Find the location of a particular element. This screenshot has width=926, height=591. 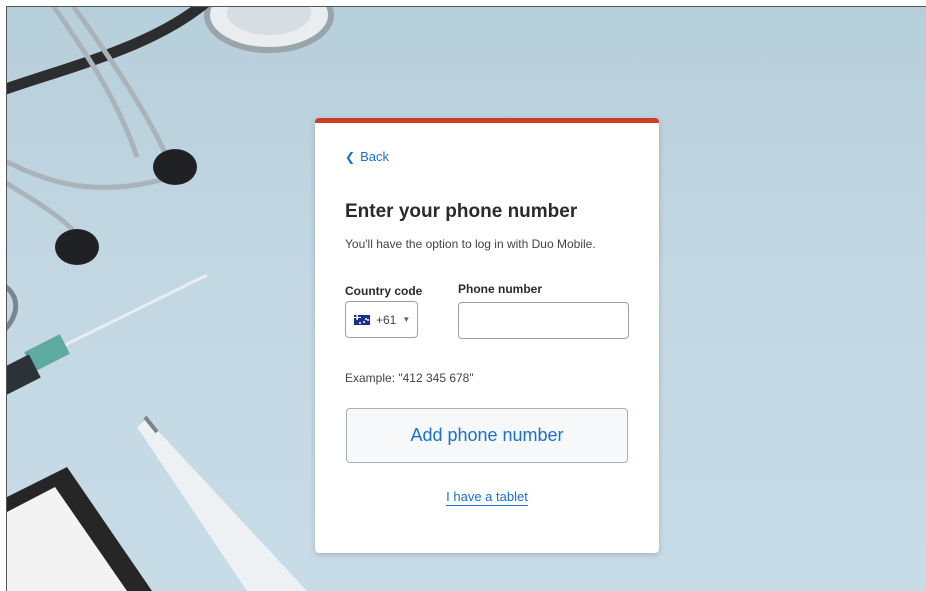

i-have-a-tablet-link: I have a tablet is located at coordinates (487, 497).